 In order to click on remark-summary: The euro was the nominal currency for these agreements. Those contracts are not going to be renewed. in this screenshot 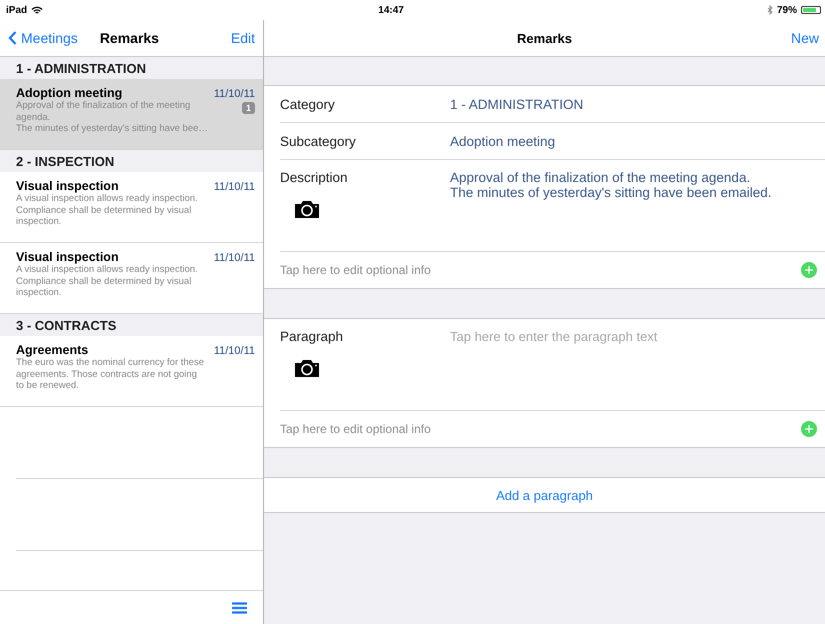, I will do `click(110, 374)`.